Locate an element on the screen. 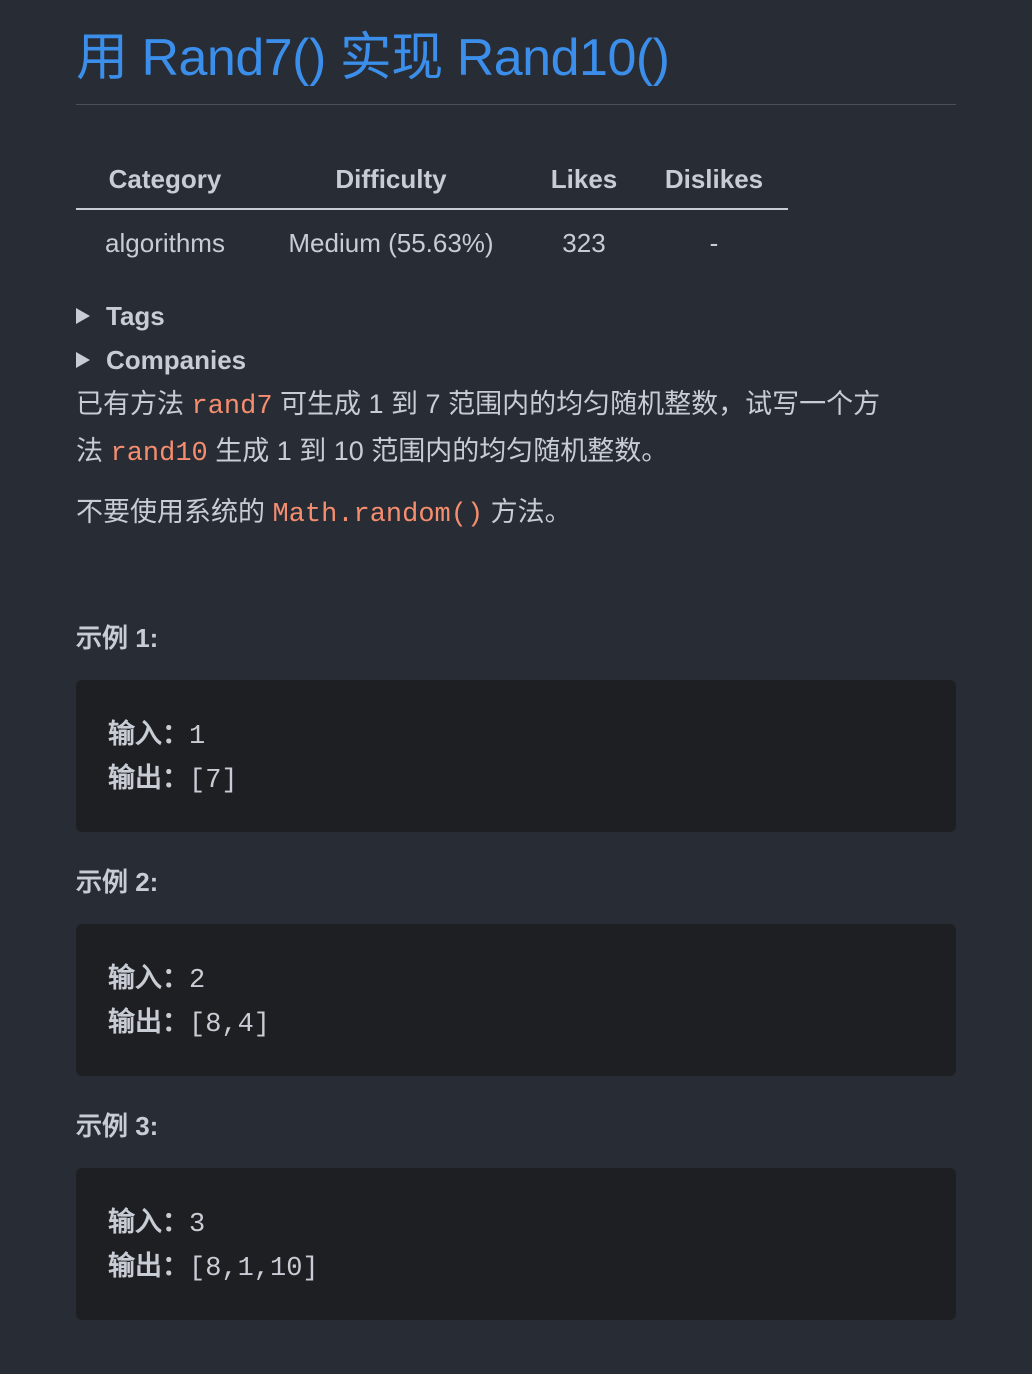 This screenshot has width=1032, height=1374. description-paragraph-2: 不要使用系统的 Math.random() 方法。 is located at coordinates (506, 513).